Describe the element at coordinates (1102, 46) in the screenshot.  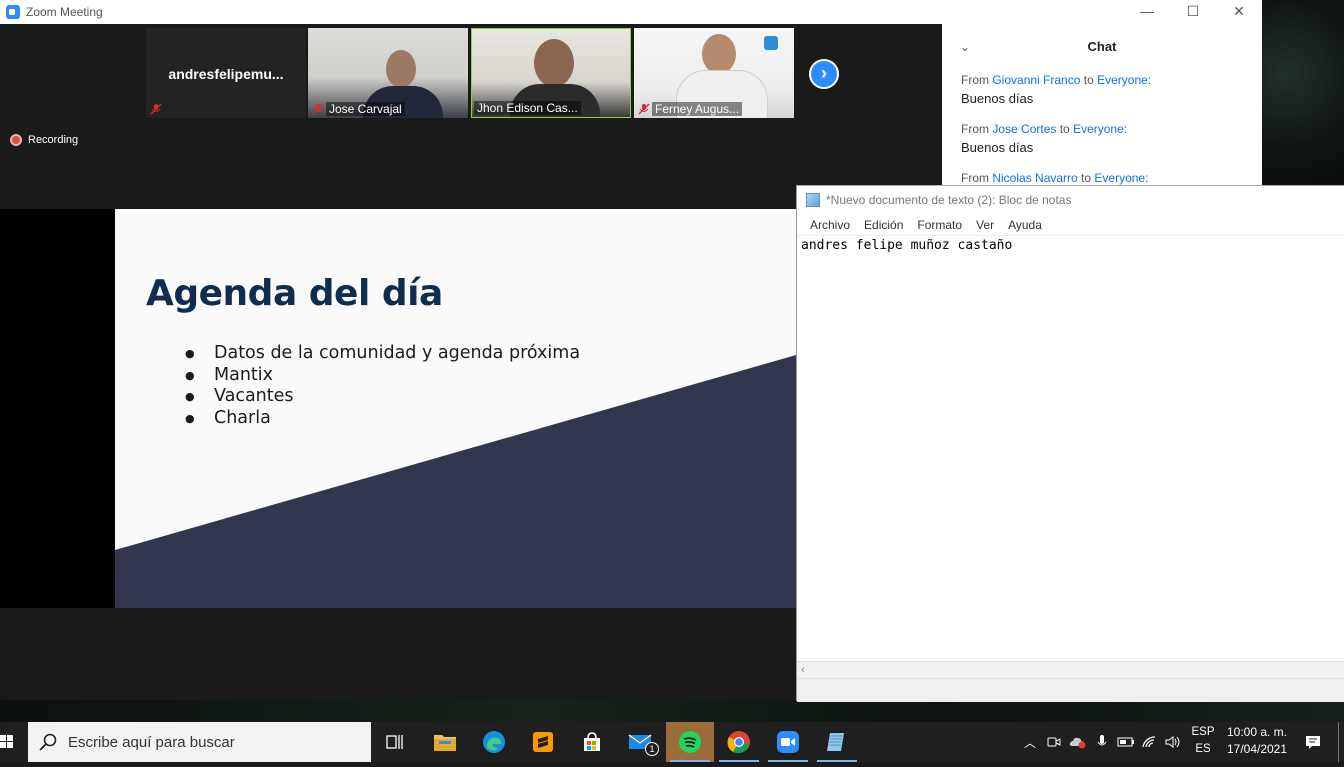
I see `chat-title: Chat` at that location.